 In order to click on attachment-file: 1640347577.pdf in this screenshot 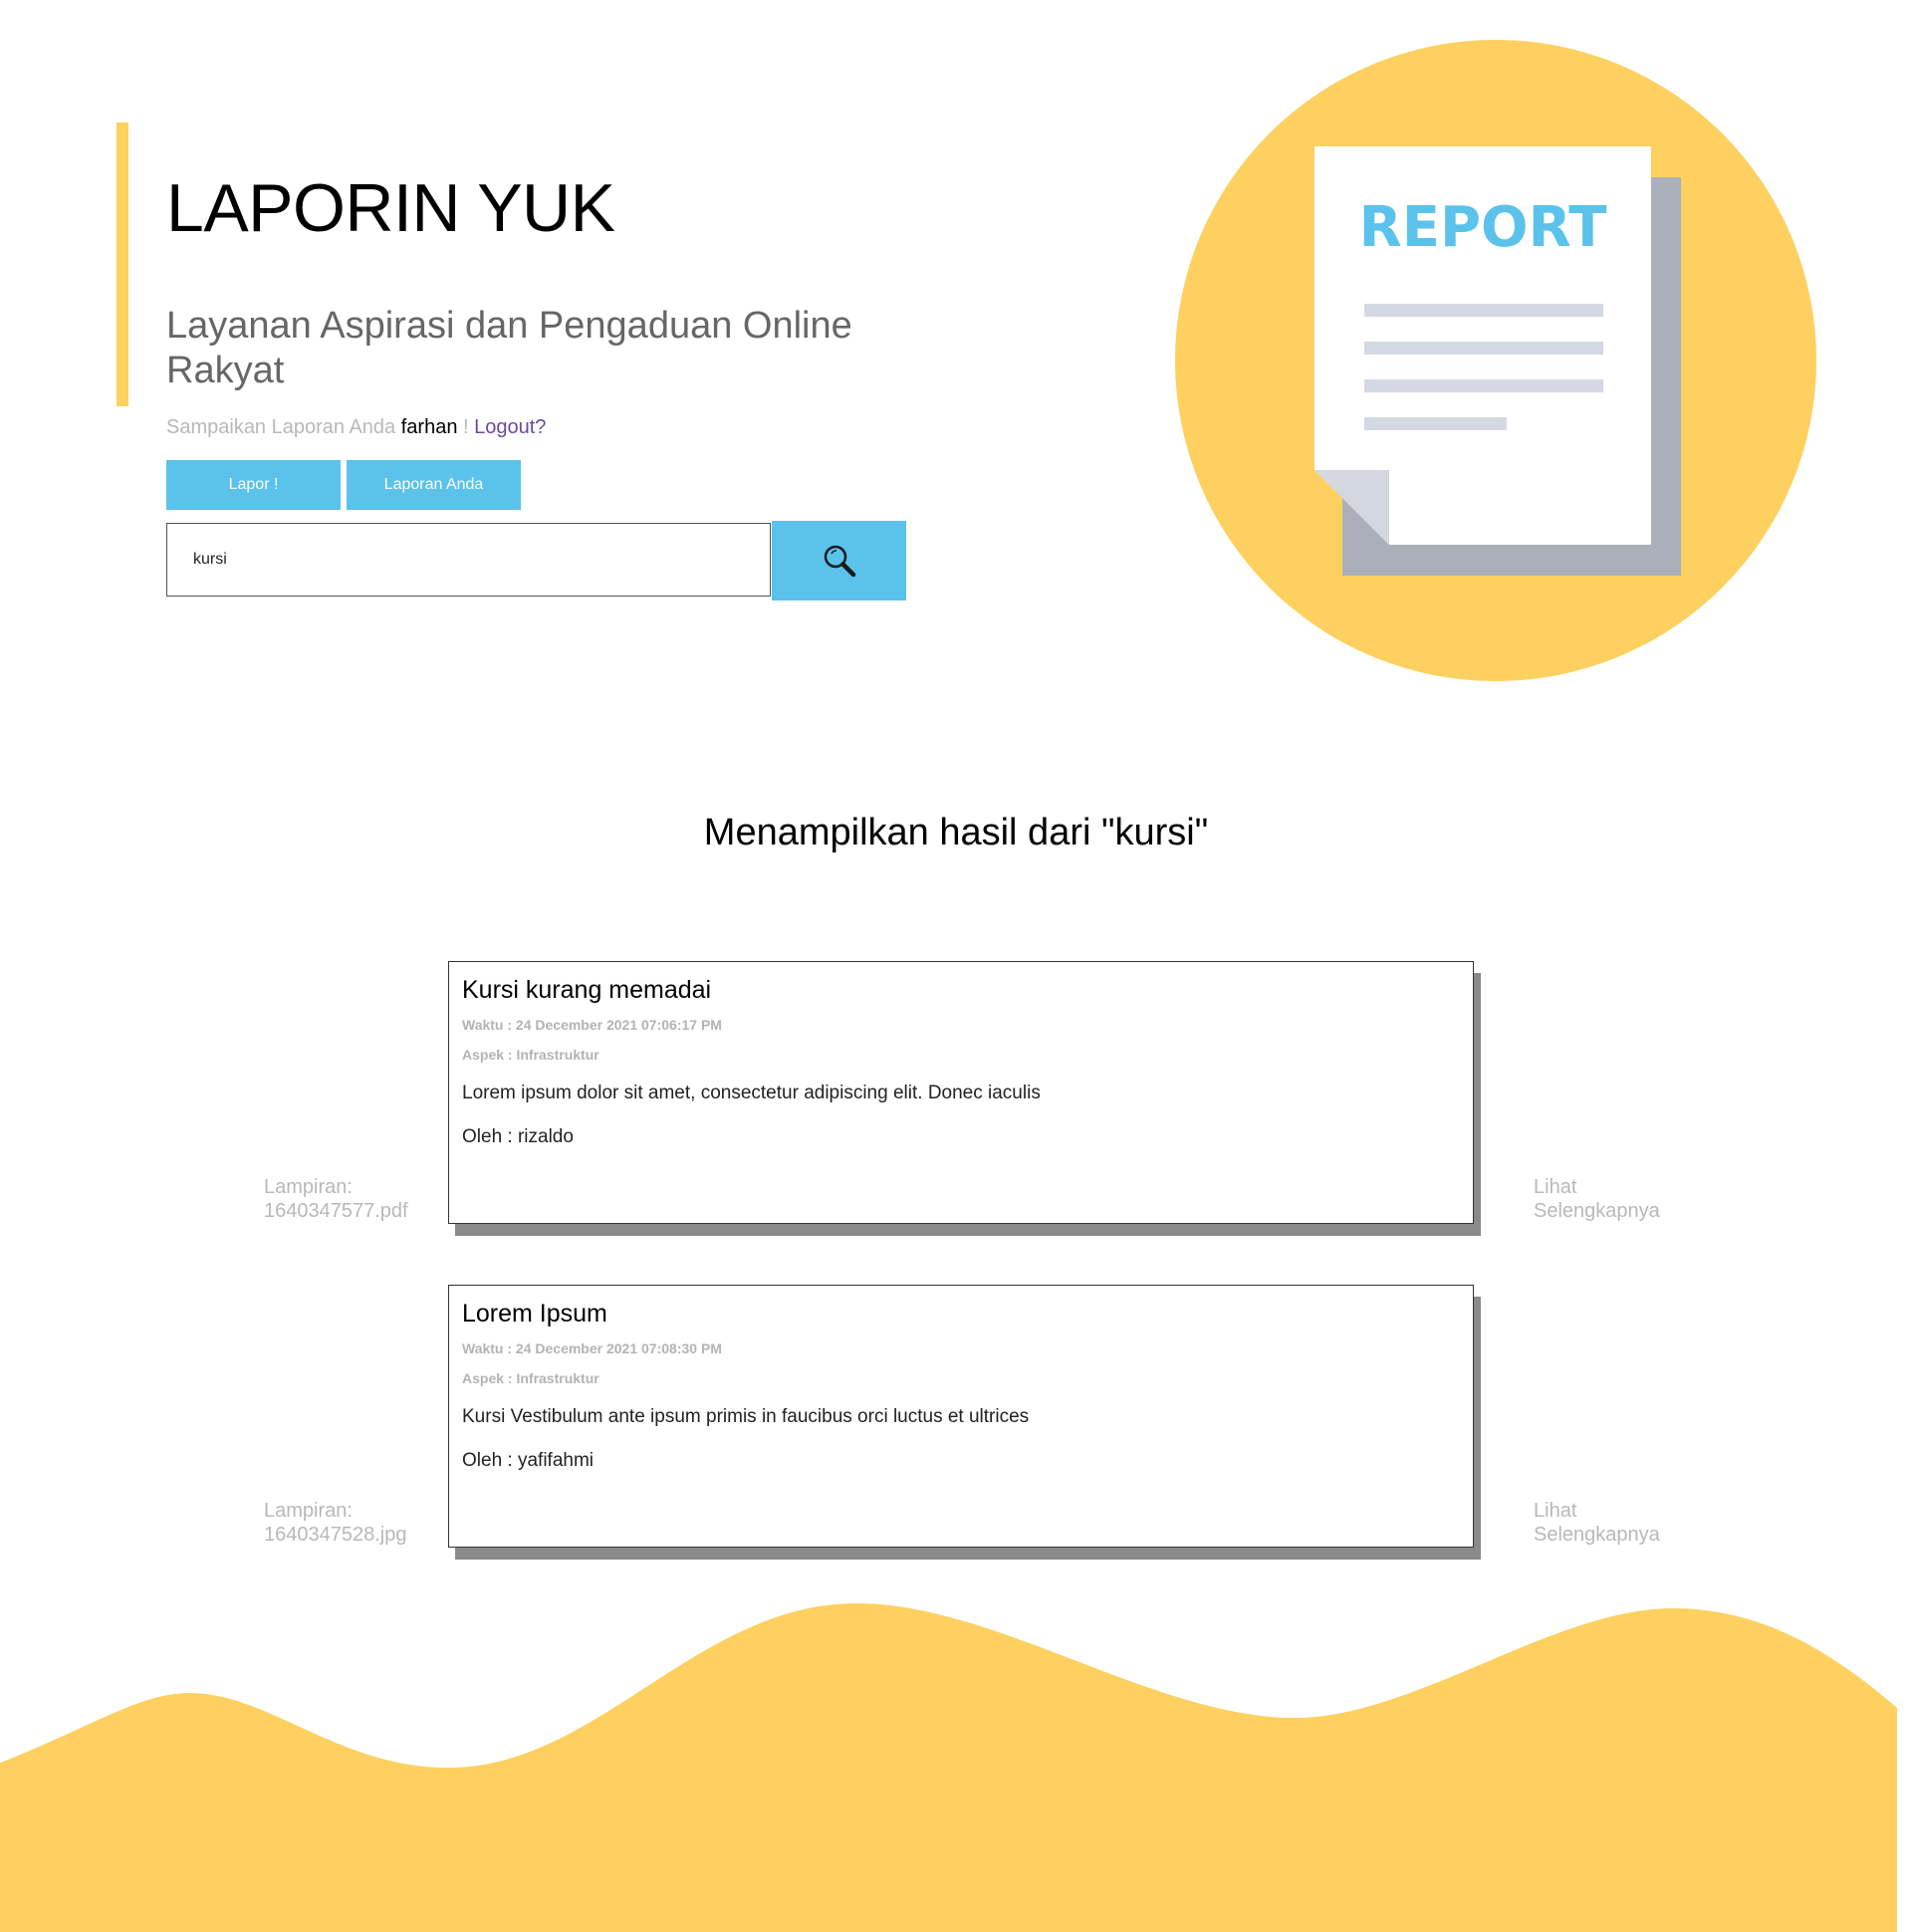, I will do `click(336, 1211)`.